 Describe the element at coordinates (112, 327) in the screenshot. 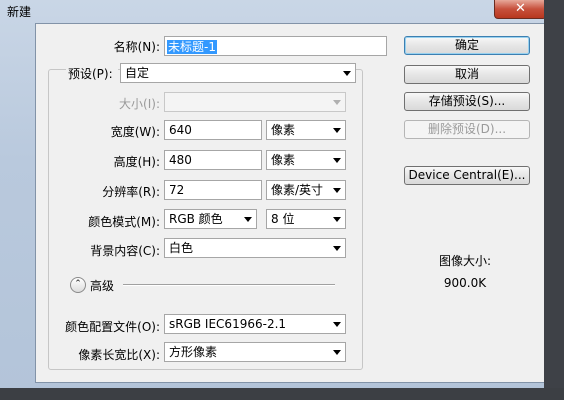

I see `color-profile-label: 颜色配置文件(O):` at that location.